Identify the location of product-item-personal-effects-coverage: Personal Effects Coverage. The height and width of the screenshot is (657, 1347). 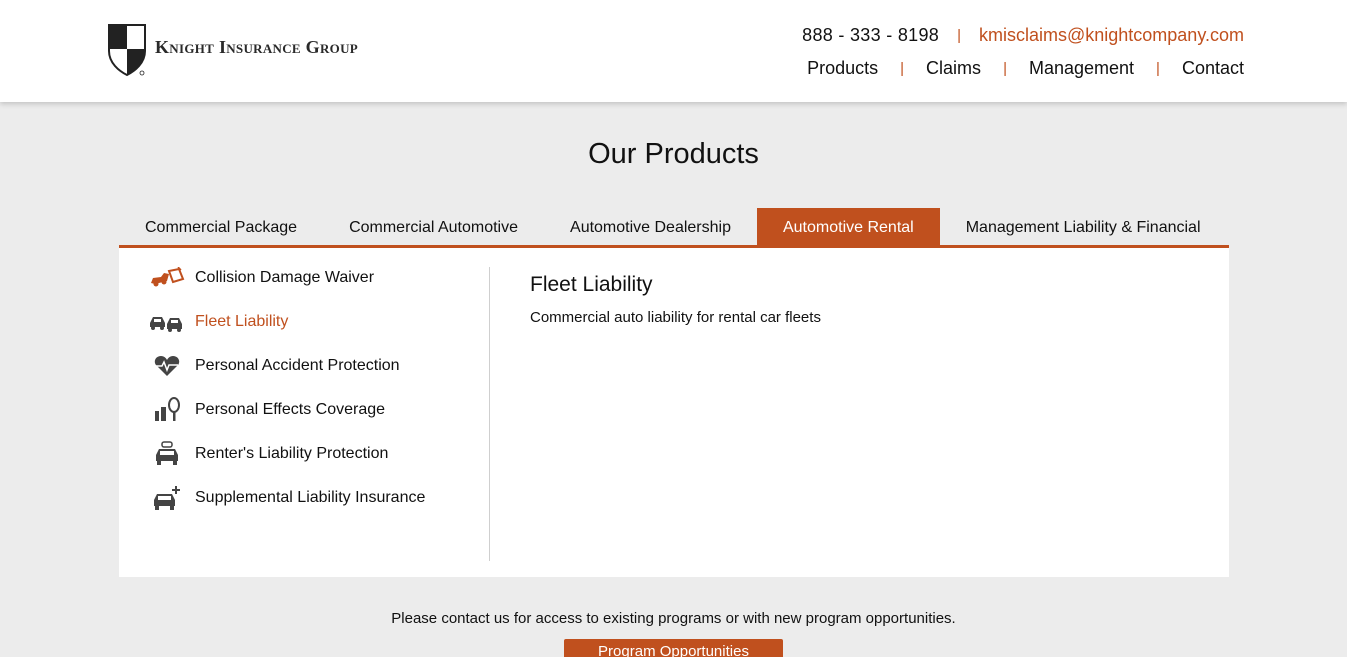
(319, 410).